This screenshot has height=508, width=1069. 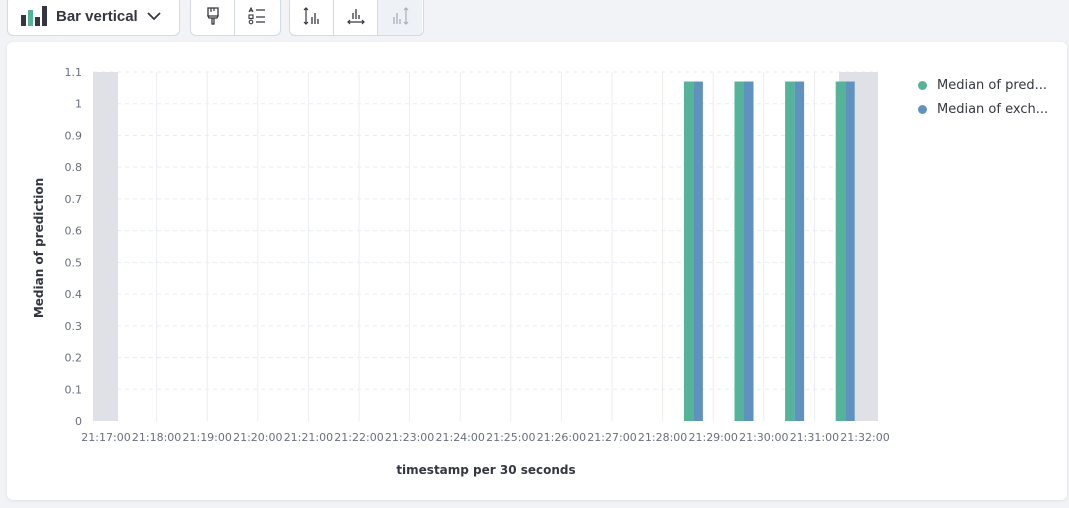 I want to click on x-tick-label: 21:28:00, so click(x=662, y=437).